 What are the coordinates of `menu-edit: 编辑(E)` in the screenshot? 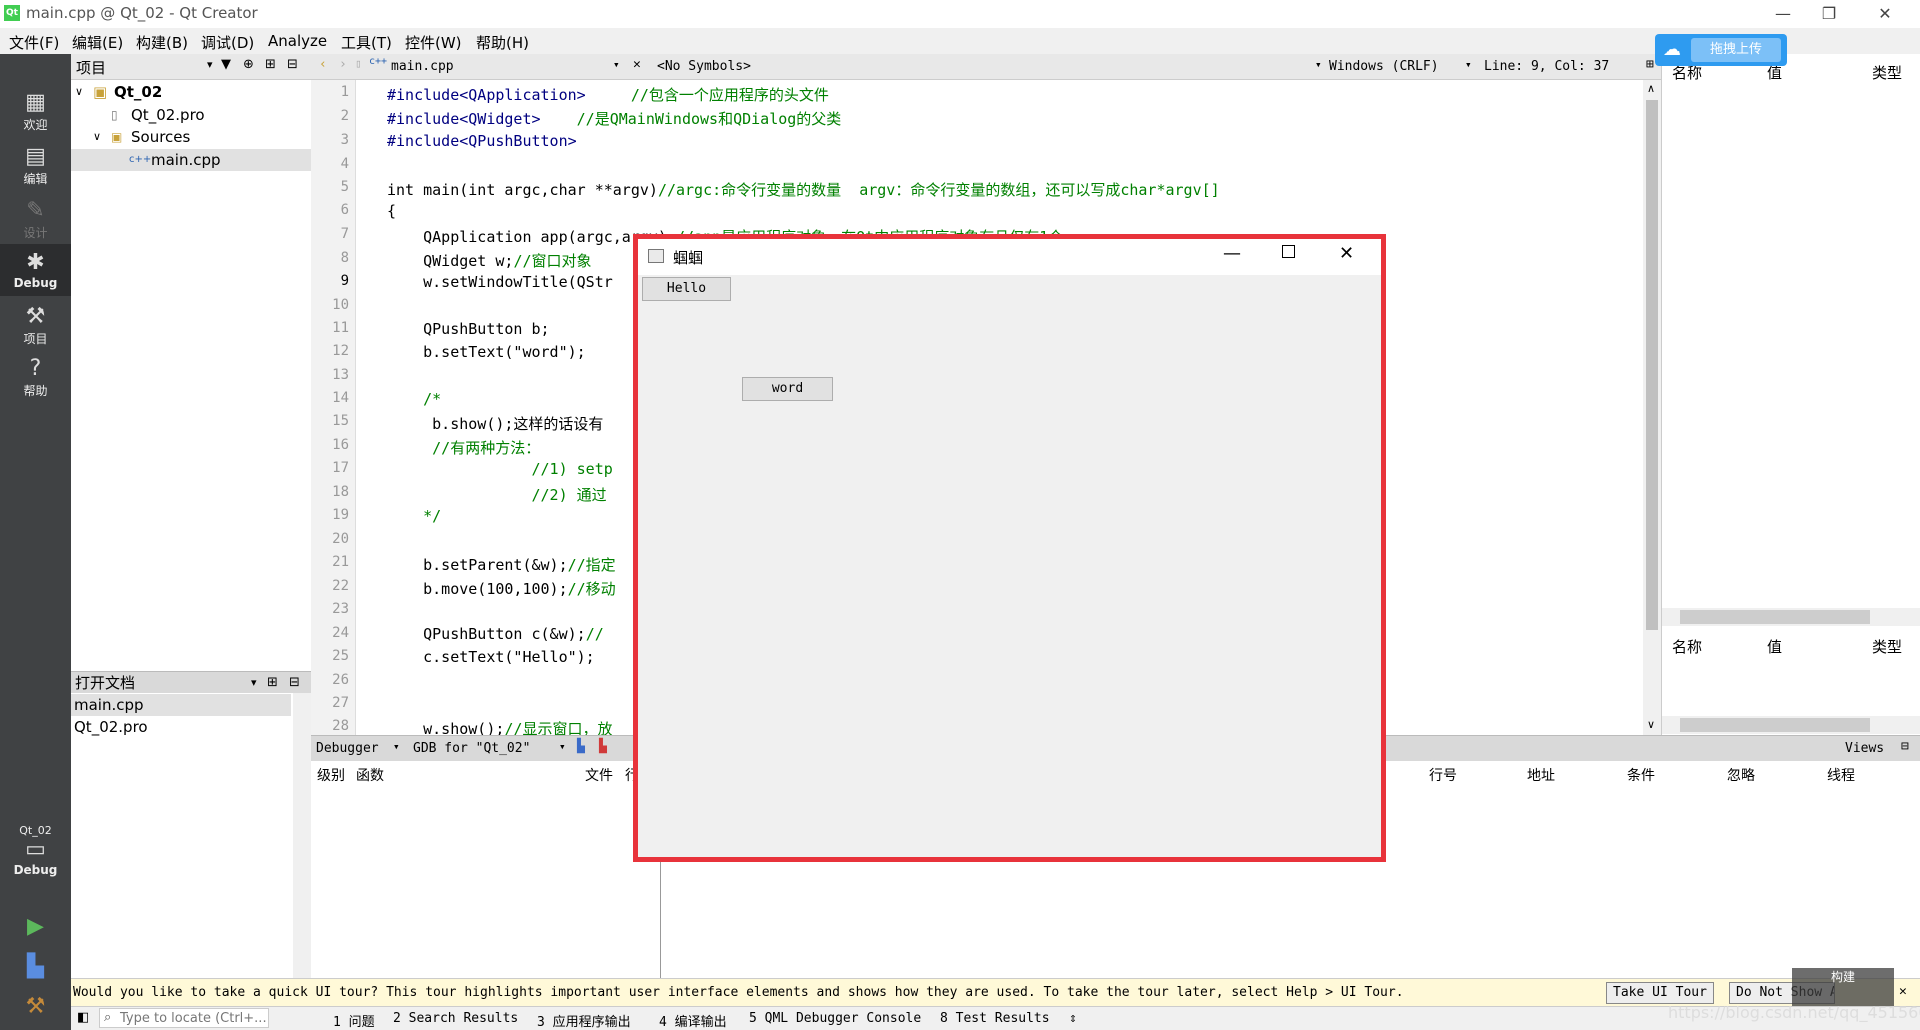 It's located at (97, 42).